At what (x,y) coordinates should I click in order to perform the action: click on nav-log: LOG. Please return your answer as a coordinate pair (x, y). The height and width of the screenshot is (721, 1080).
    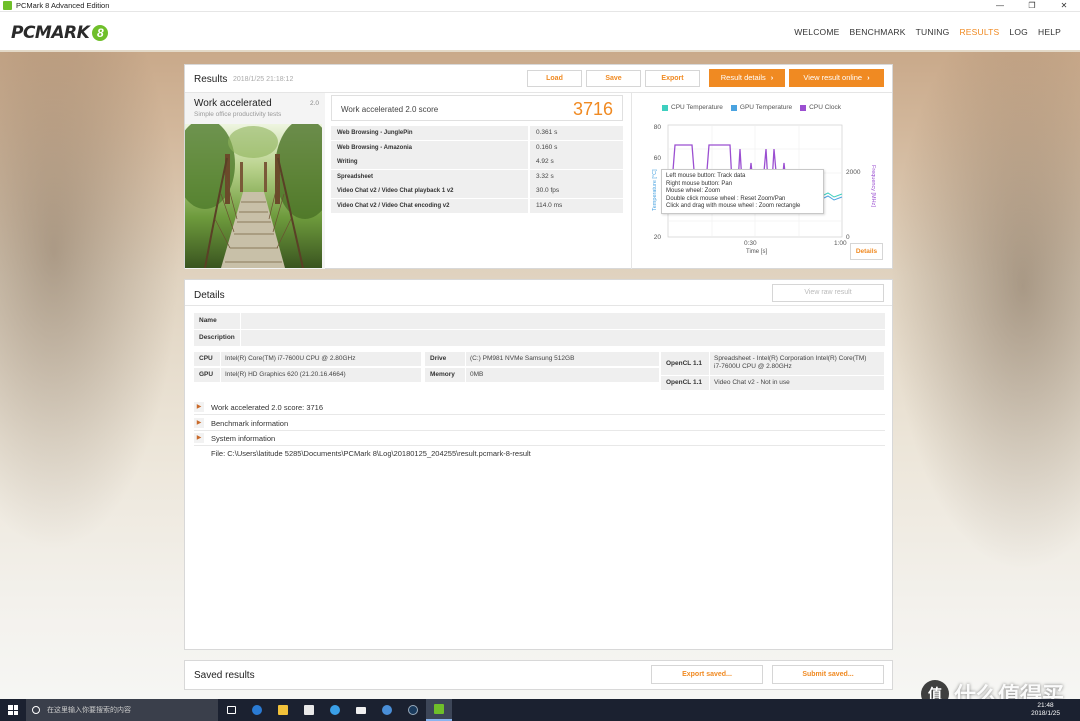
    Looking at the image, I should click on (1018, 32).